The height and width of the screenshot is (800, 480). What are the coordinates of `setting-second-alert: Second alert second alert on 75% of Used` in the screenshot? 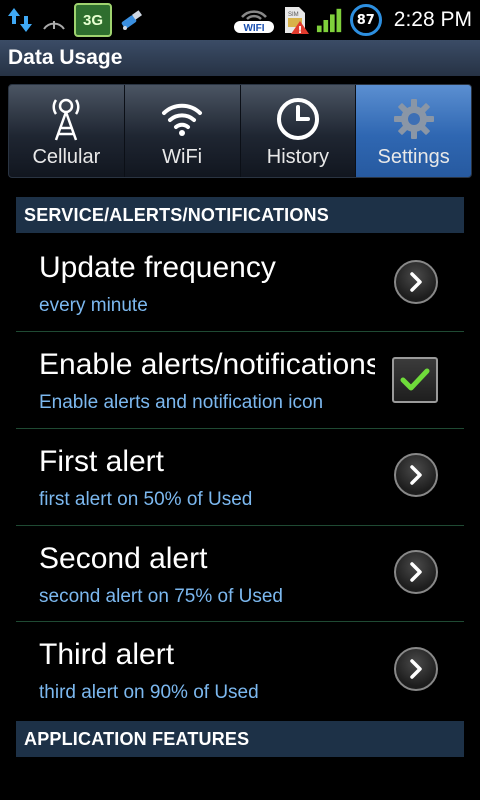 It's located at (240, 574).